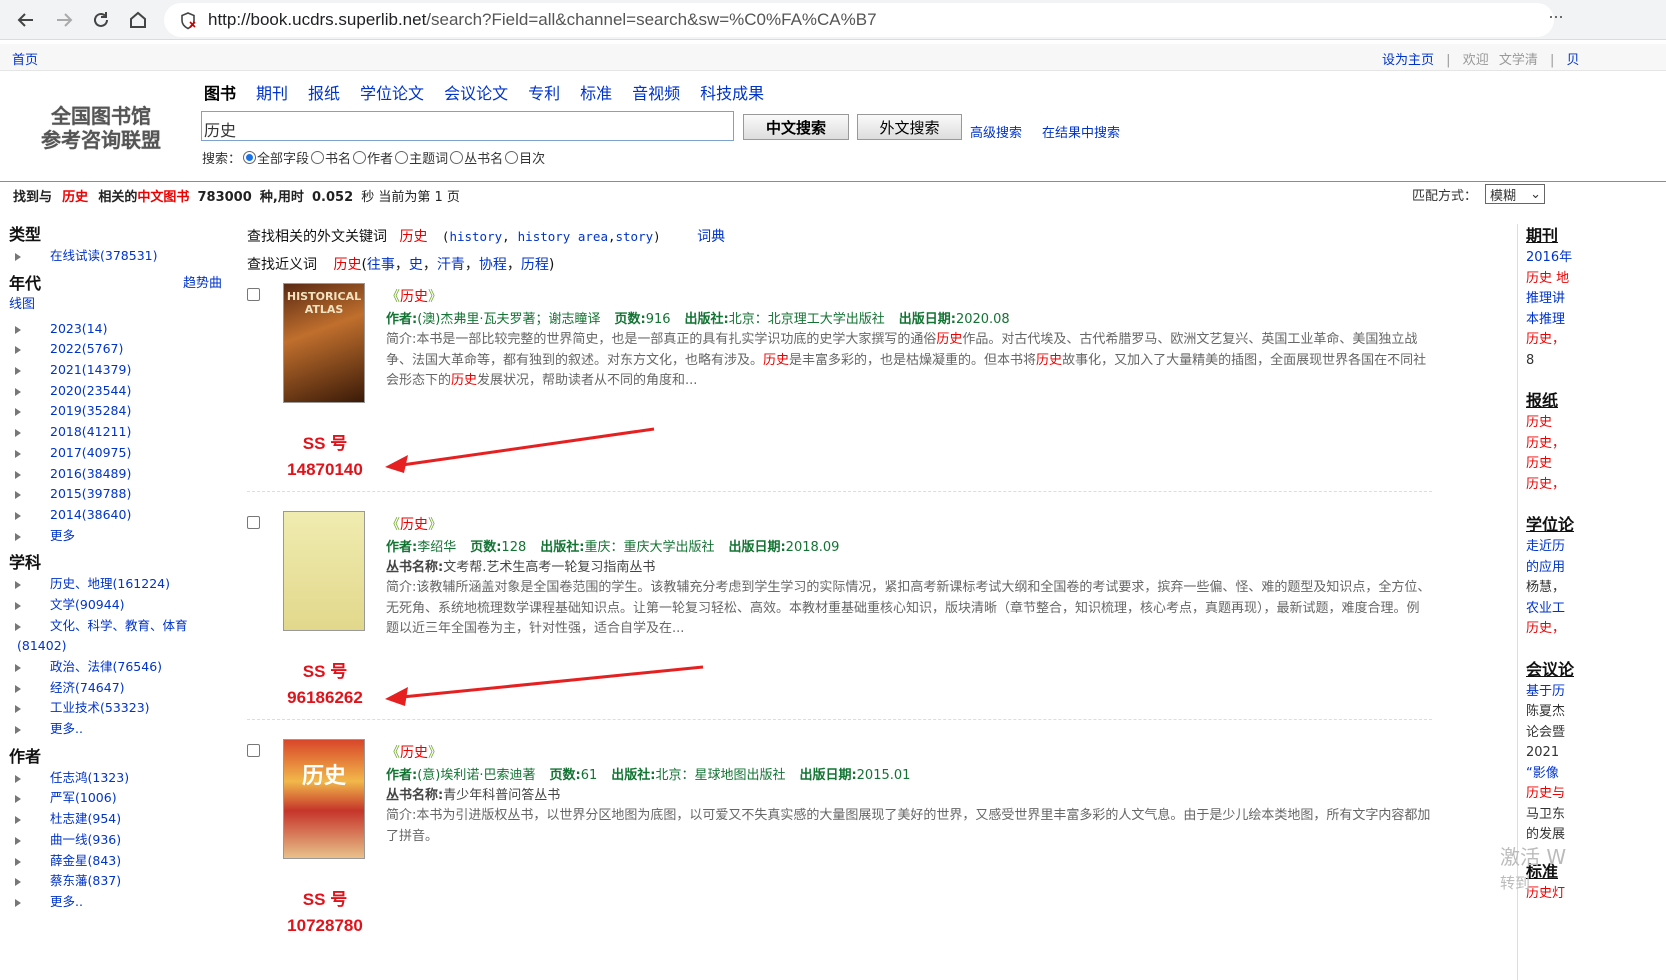  Describe the element at coordinates (138, 20) in the screenshot. I see `home-icon` at that location.